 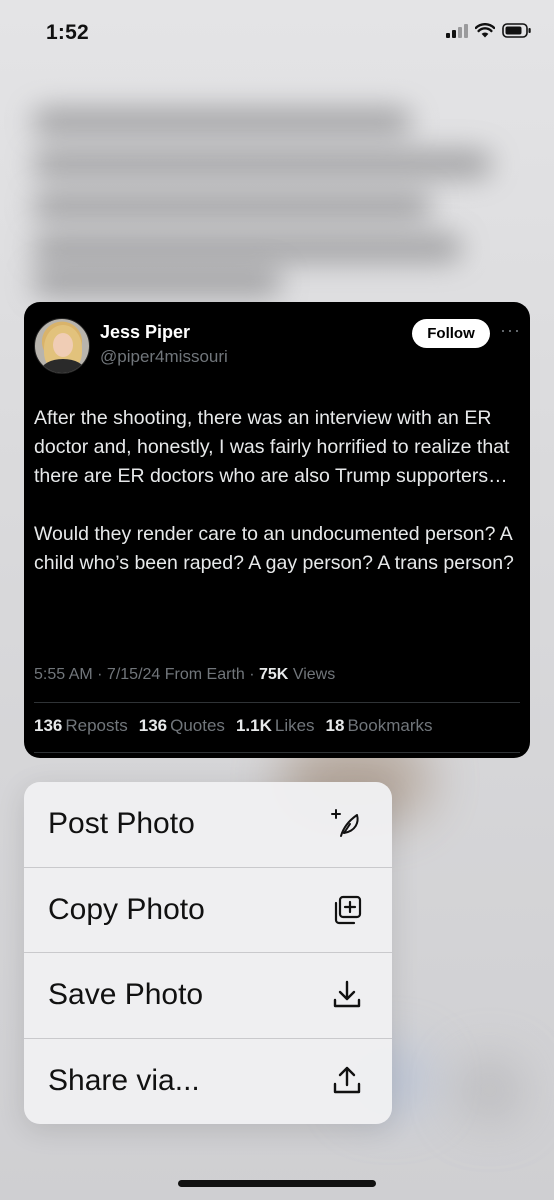 What do you see at coordinates (145, 332) in the screenshot?
I see `display-name: Jess Piper` at bounding box center [145, 332].